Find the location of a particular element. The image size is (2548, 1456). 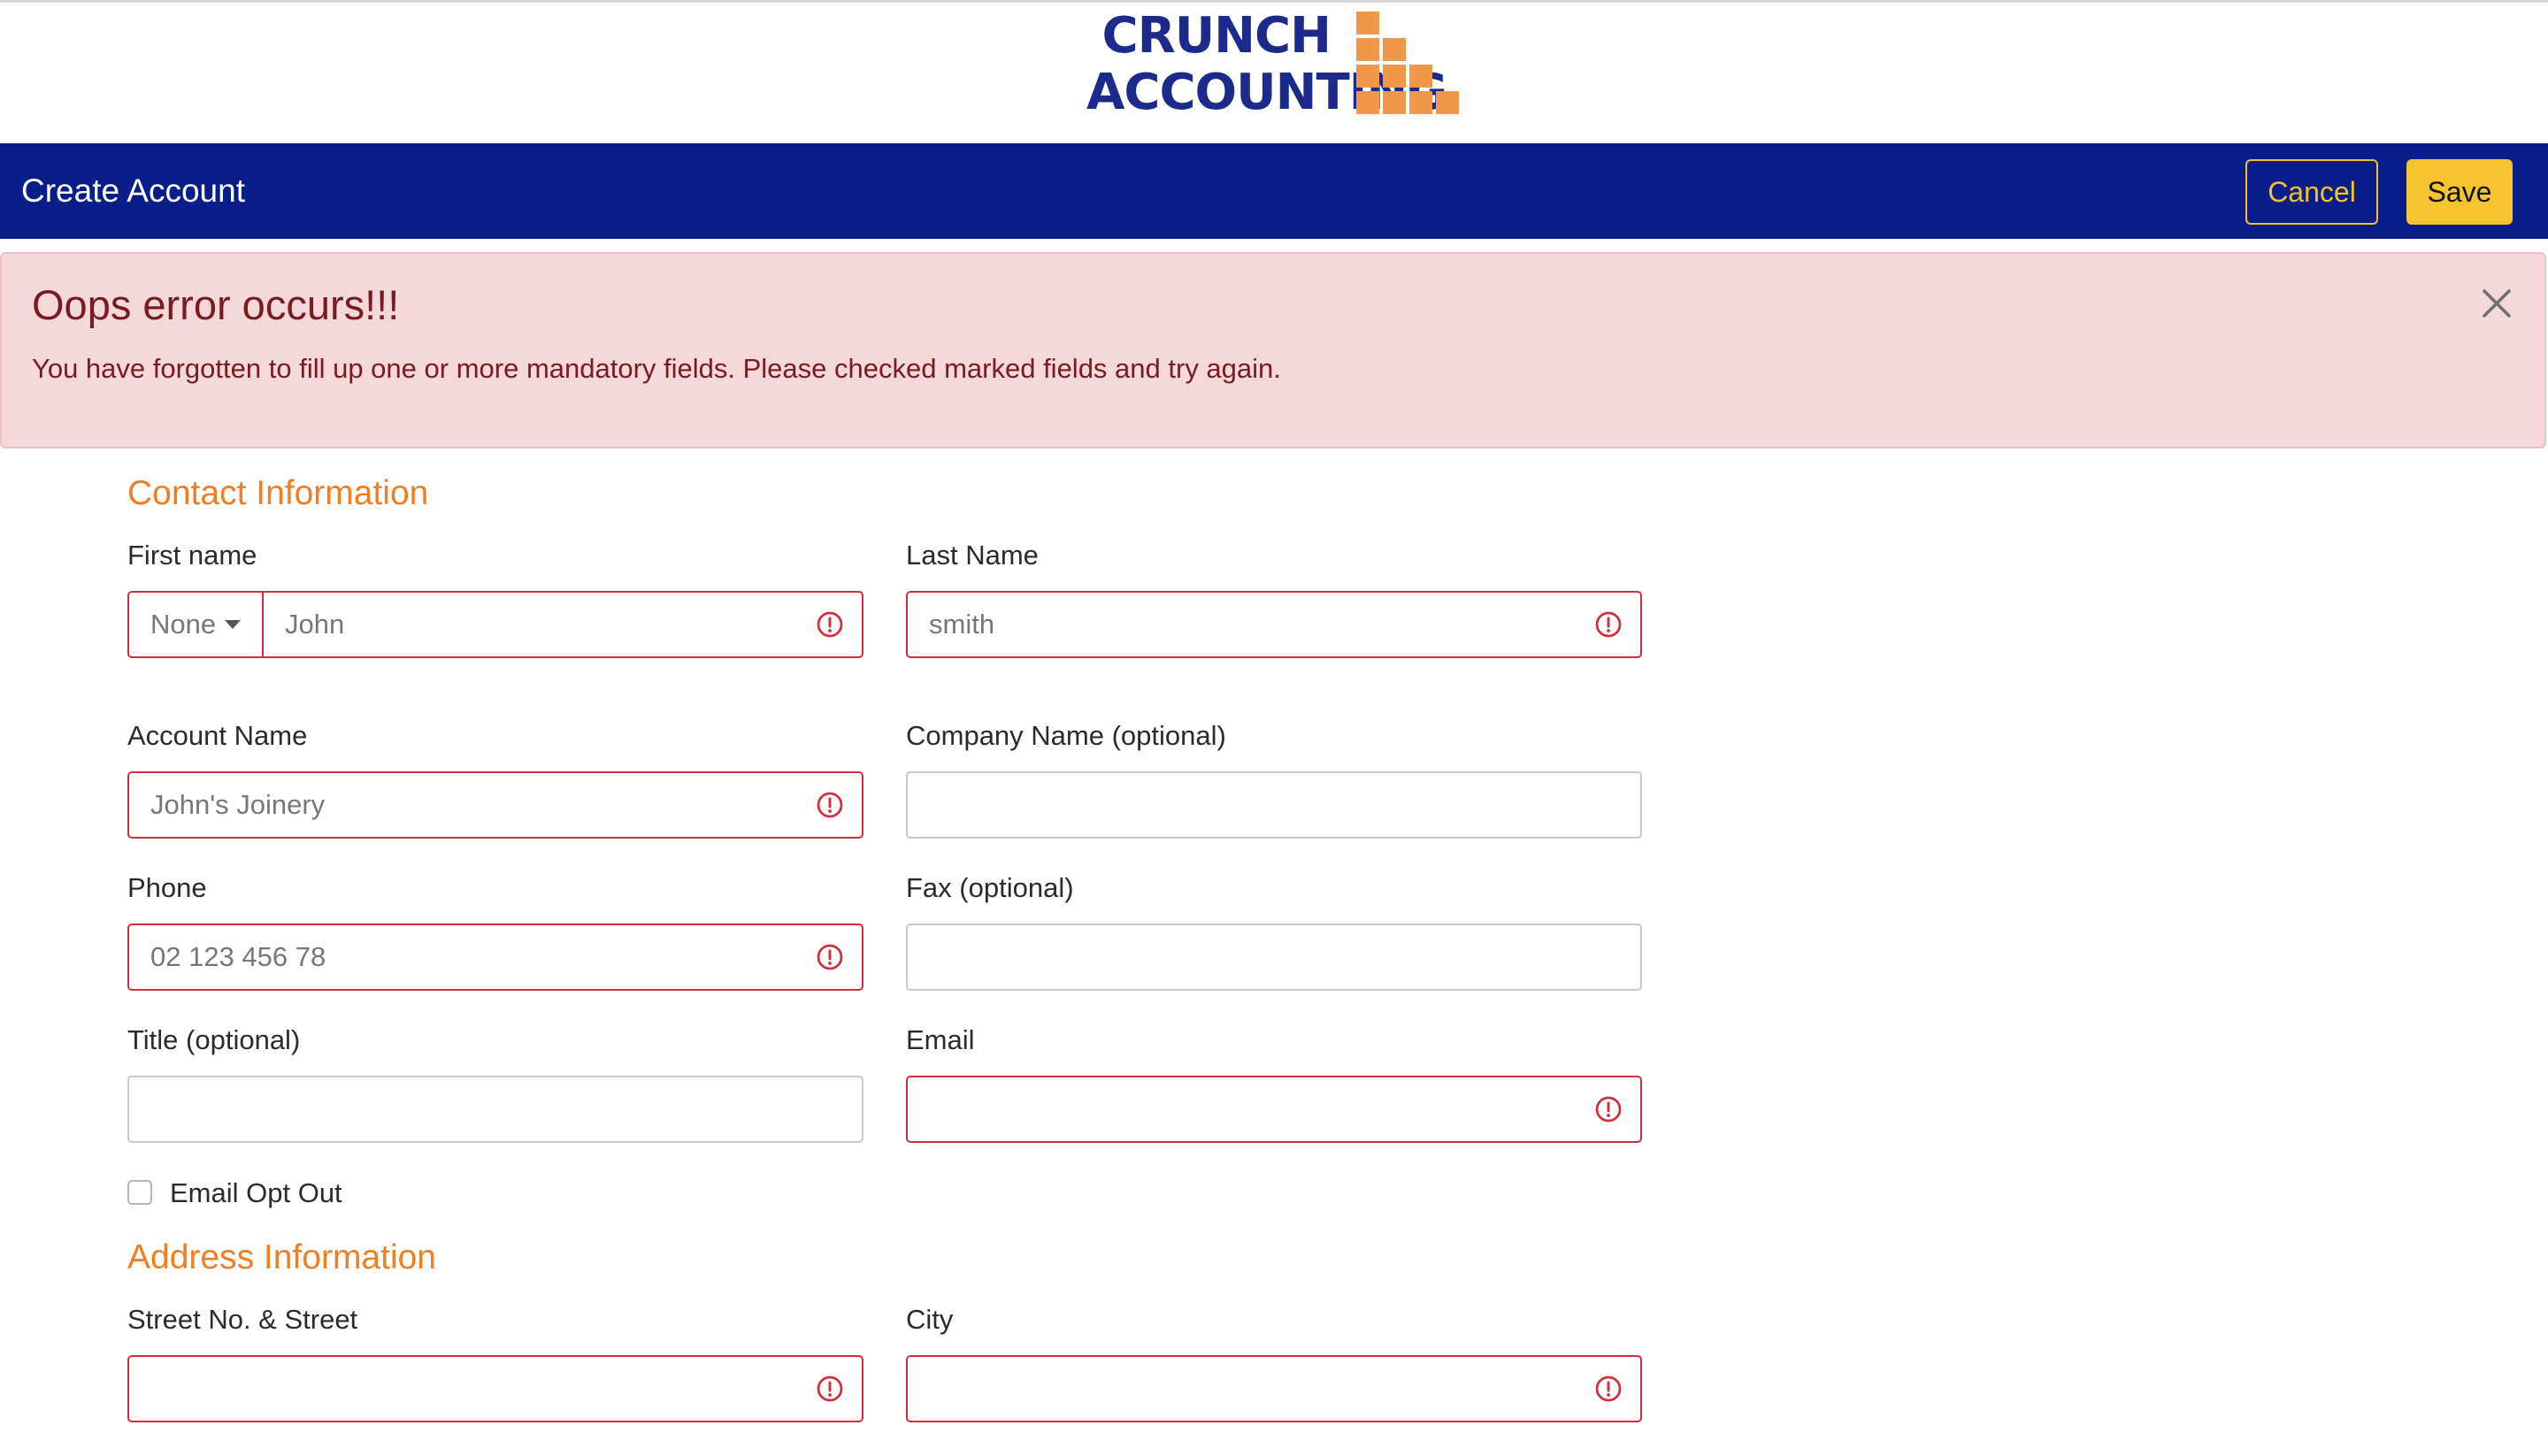

company-name-field is located at coordinates (1274, 805).